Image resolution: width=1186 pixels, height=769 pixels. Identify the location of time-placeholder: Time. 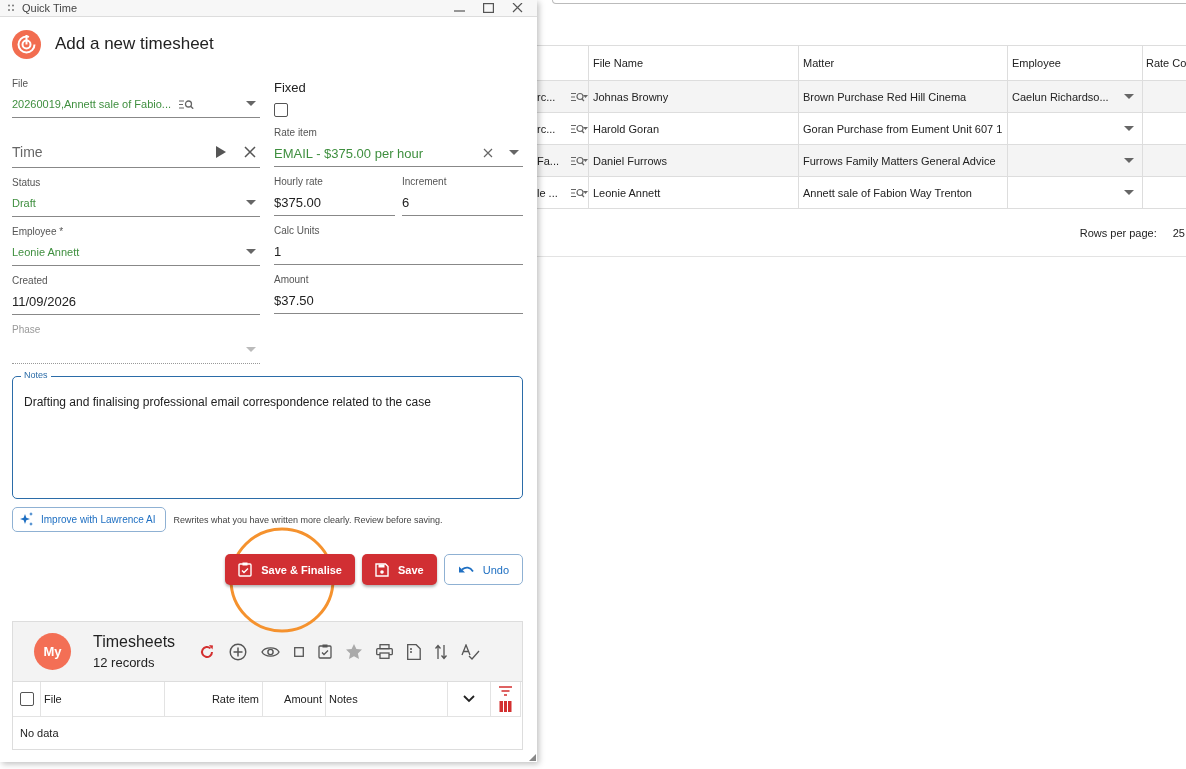
(28, 152).